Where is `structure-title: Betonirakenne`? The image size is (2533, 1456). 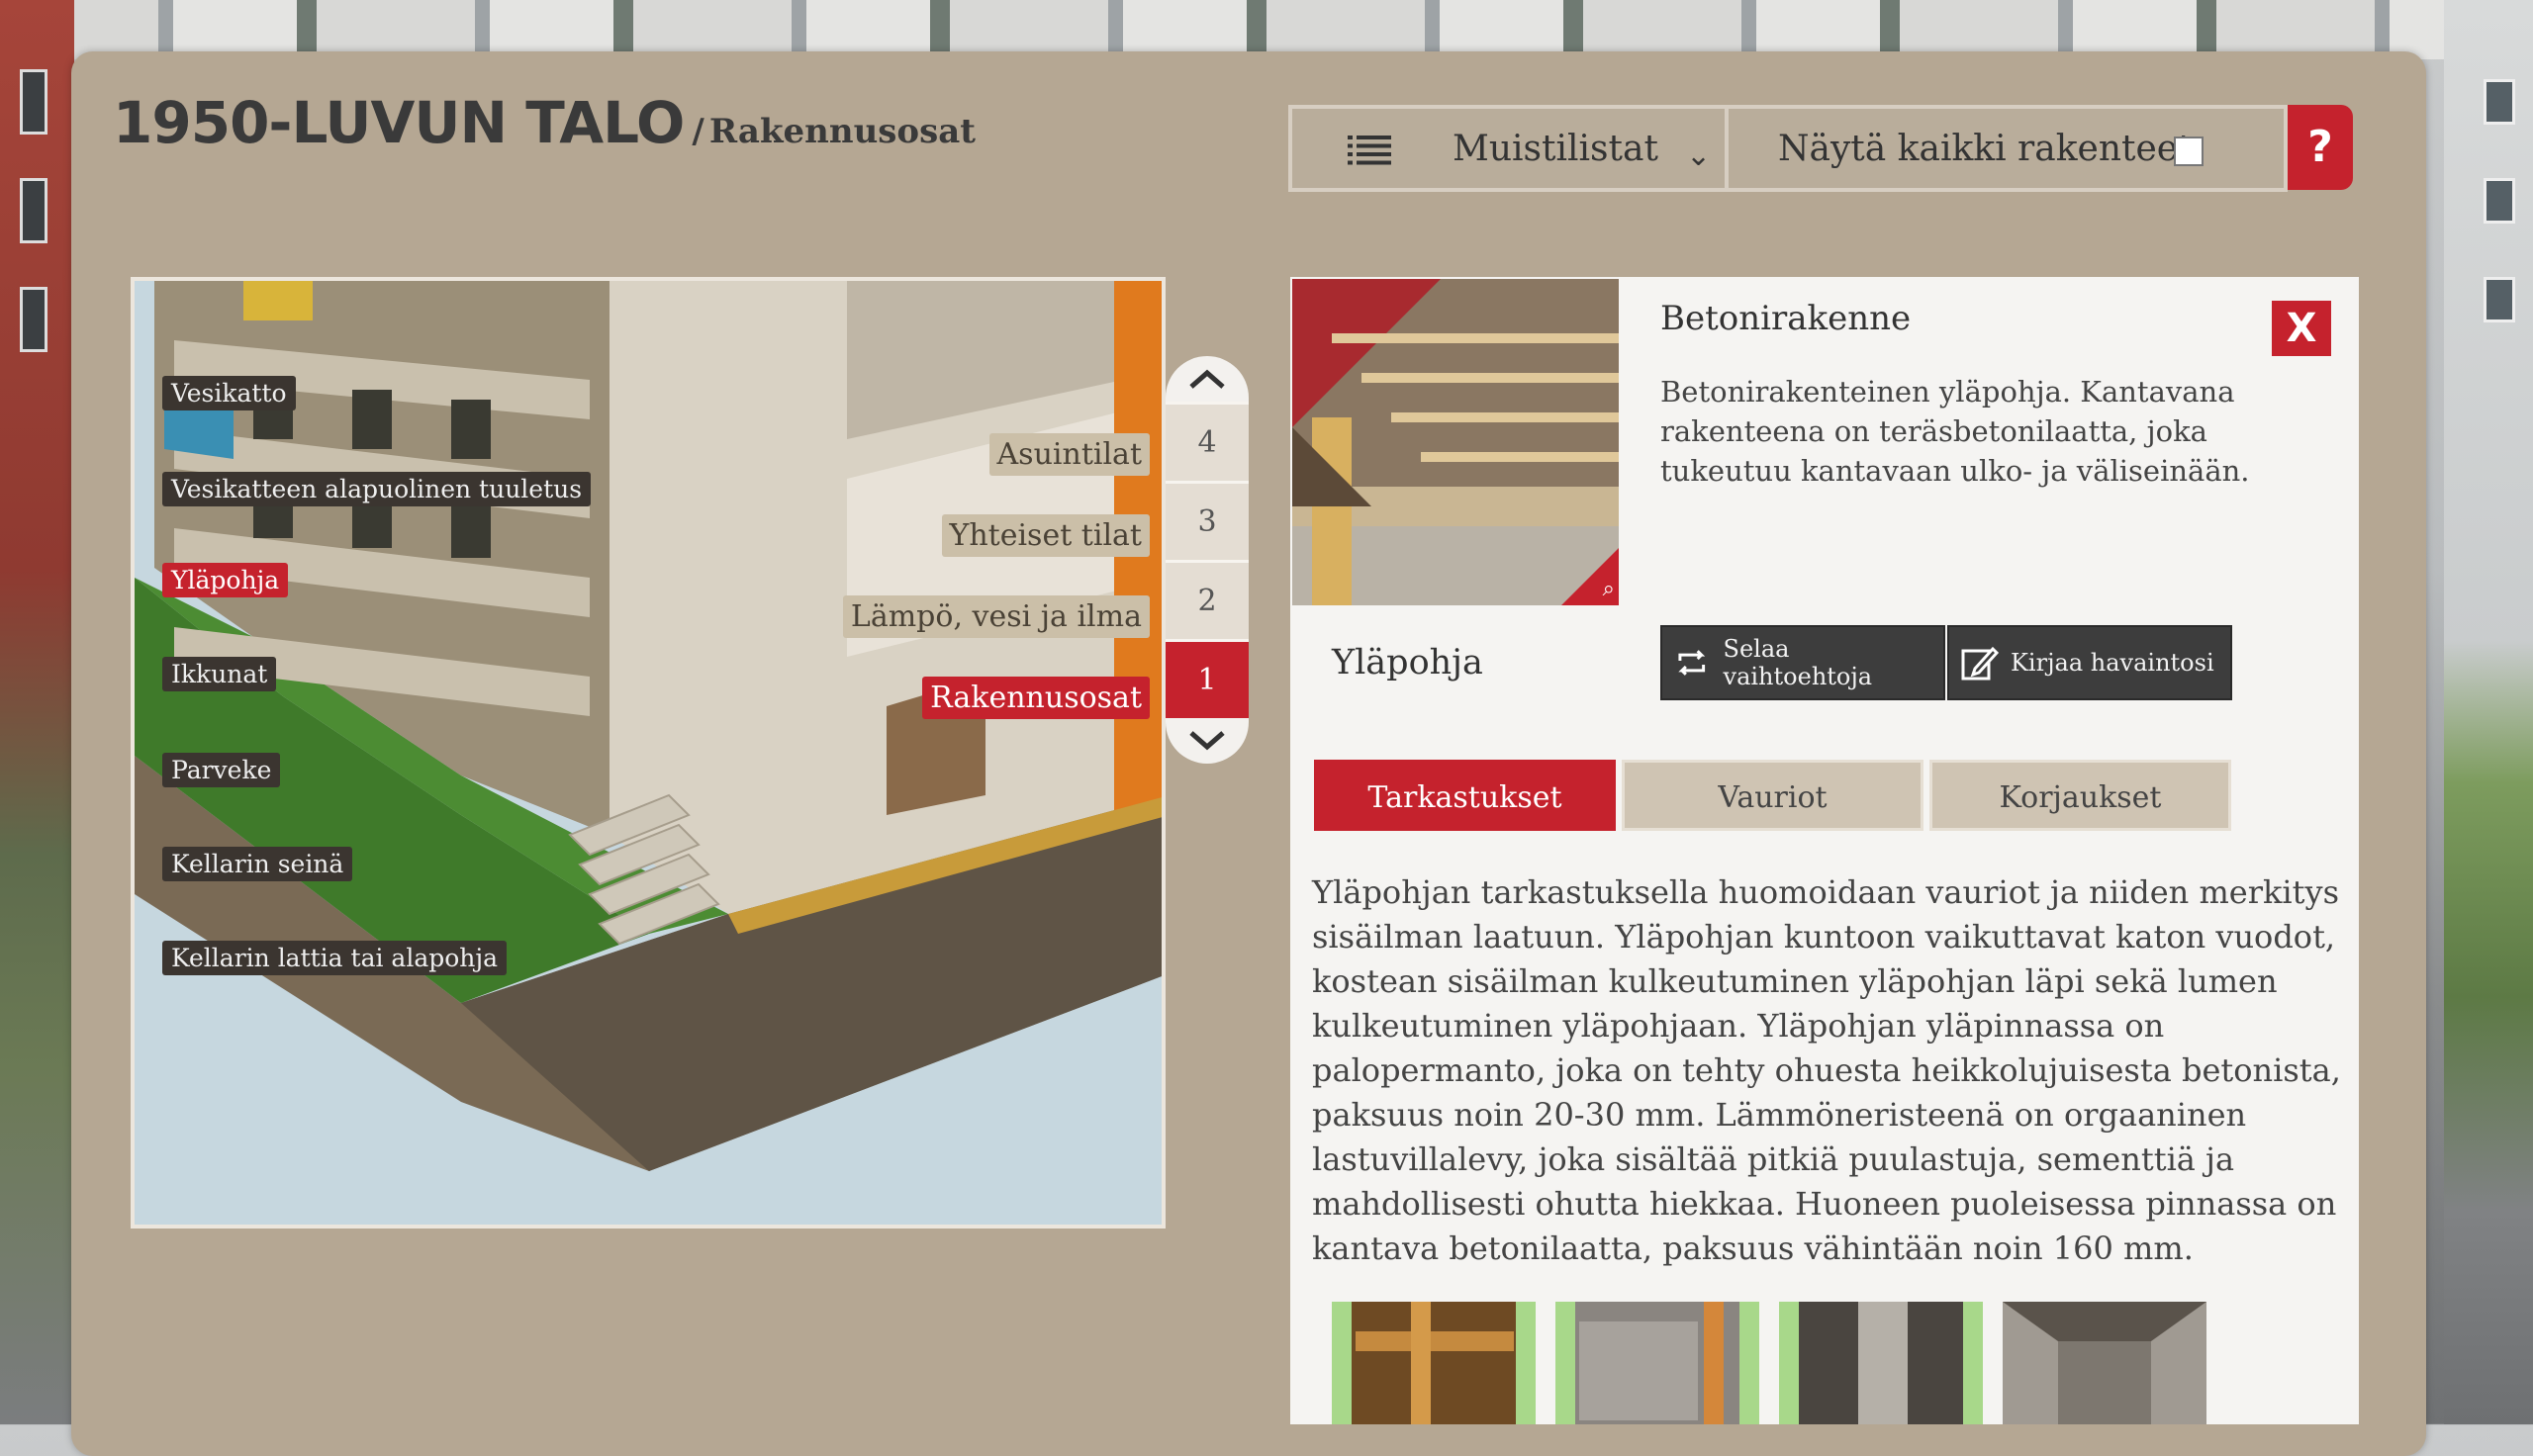
structure-title: Betonirakenne is located at coordinates (1786, 318).